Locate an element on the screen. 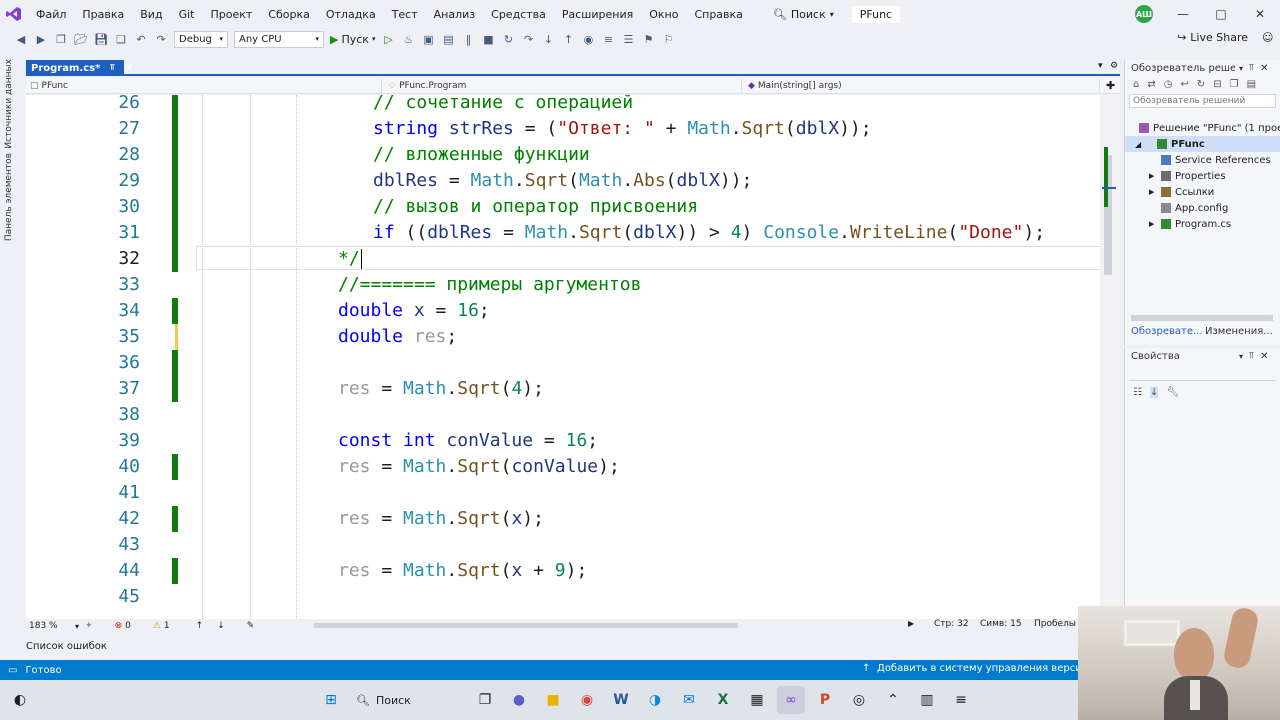 This screenshot has width=1280, height=720. forward-icon: ▶ is located at coordinates (41, 39).